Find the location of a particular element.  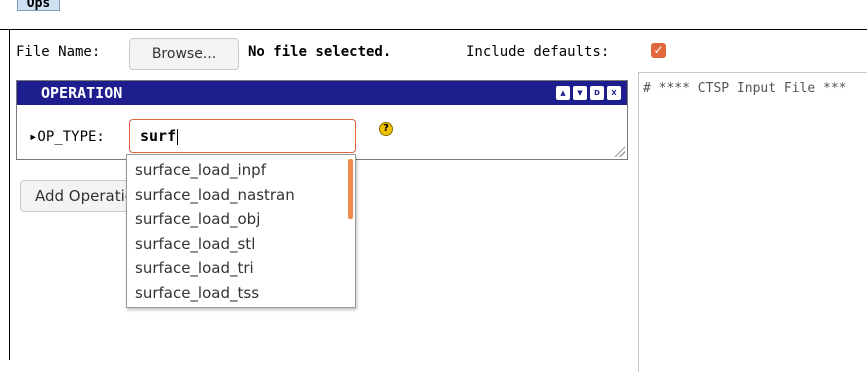

move-up-icon: ▲ is located at coordinates (563, 93).